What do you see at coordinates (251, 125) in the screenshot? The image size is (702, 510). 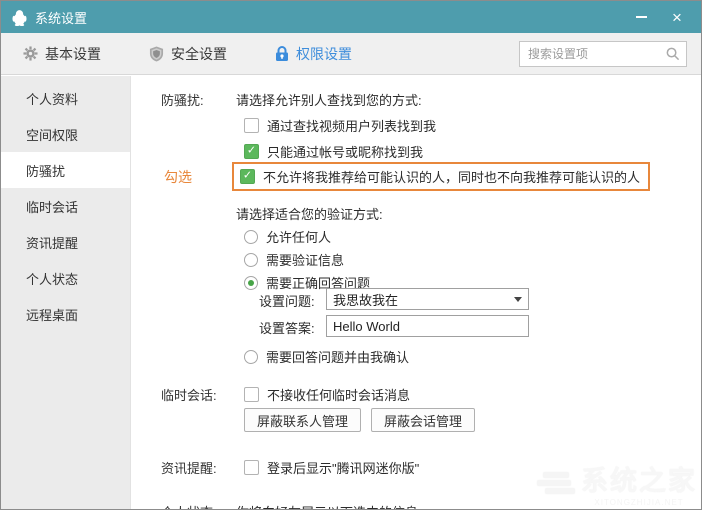 I see `checkbox-video-list` at bounding box center [251, 125].